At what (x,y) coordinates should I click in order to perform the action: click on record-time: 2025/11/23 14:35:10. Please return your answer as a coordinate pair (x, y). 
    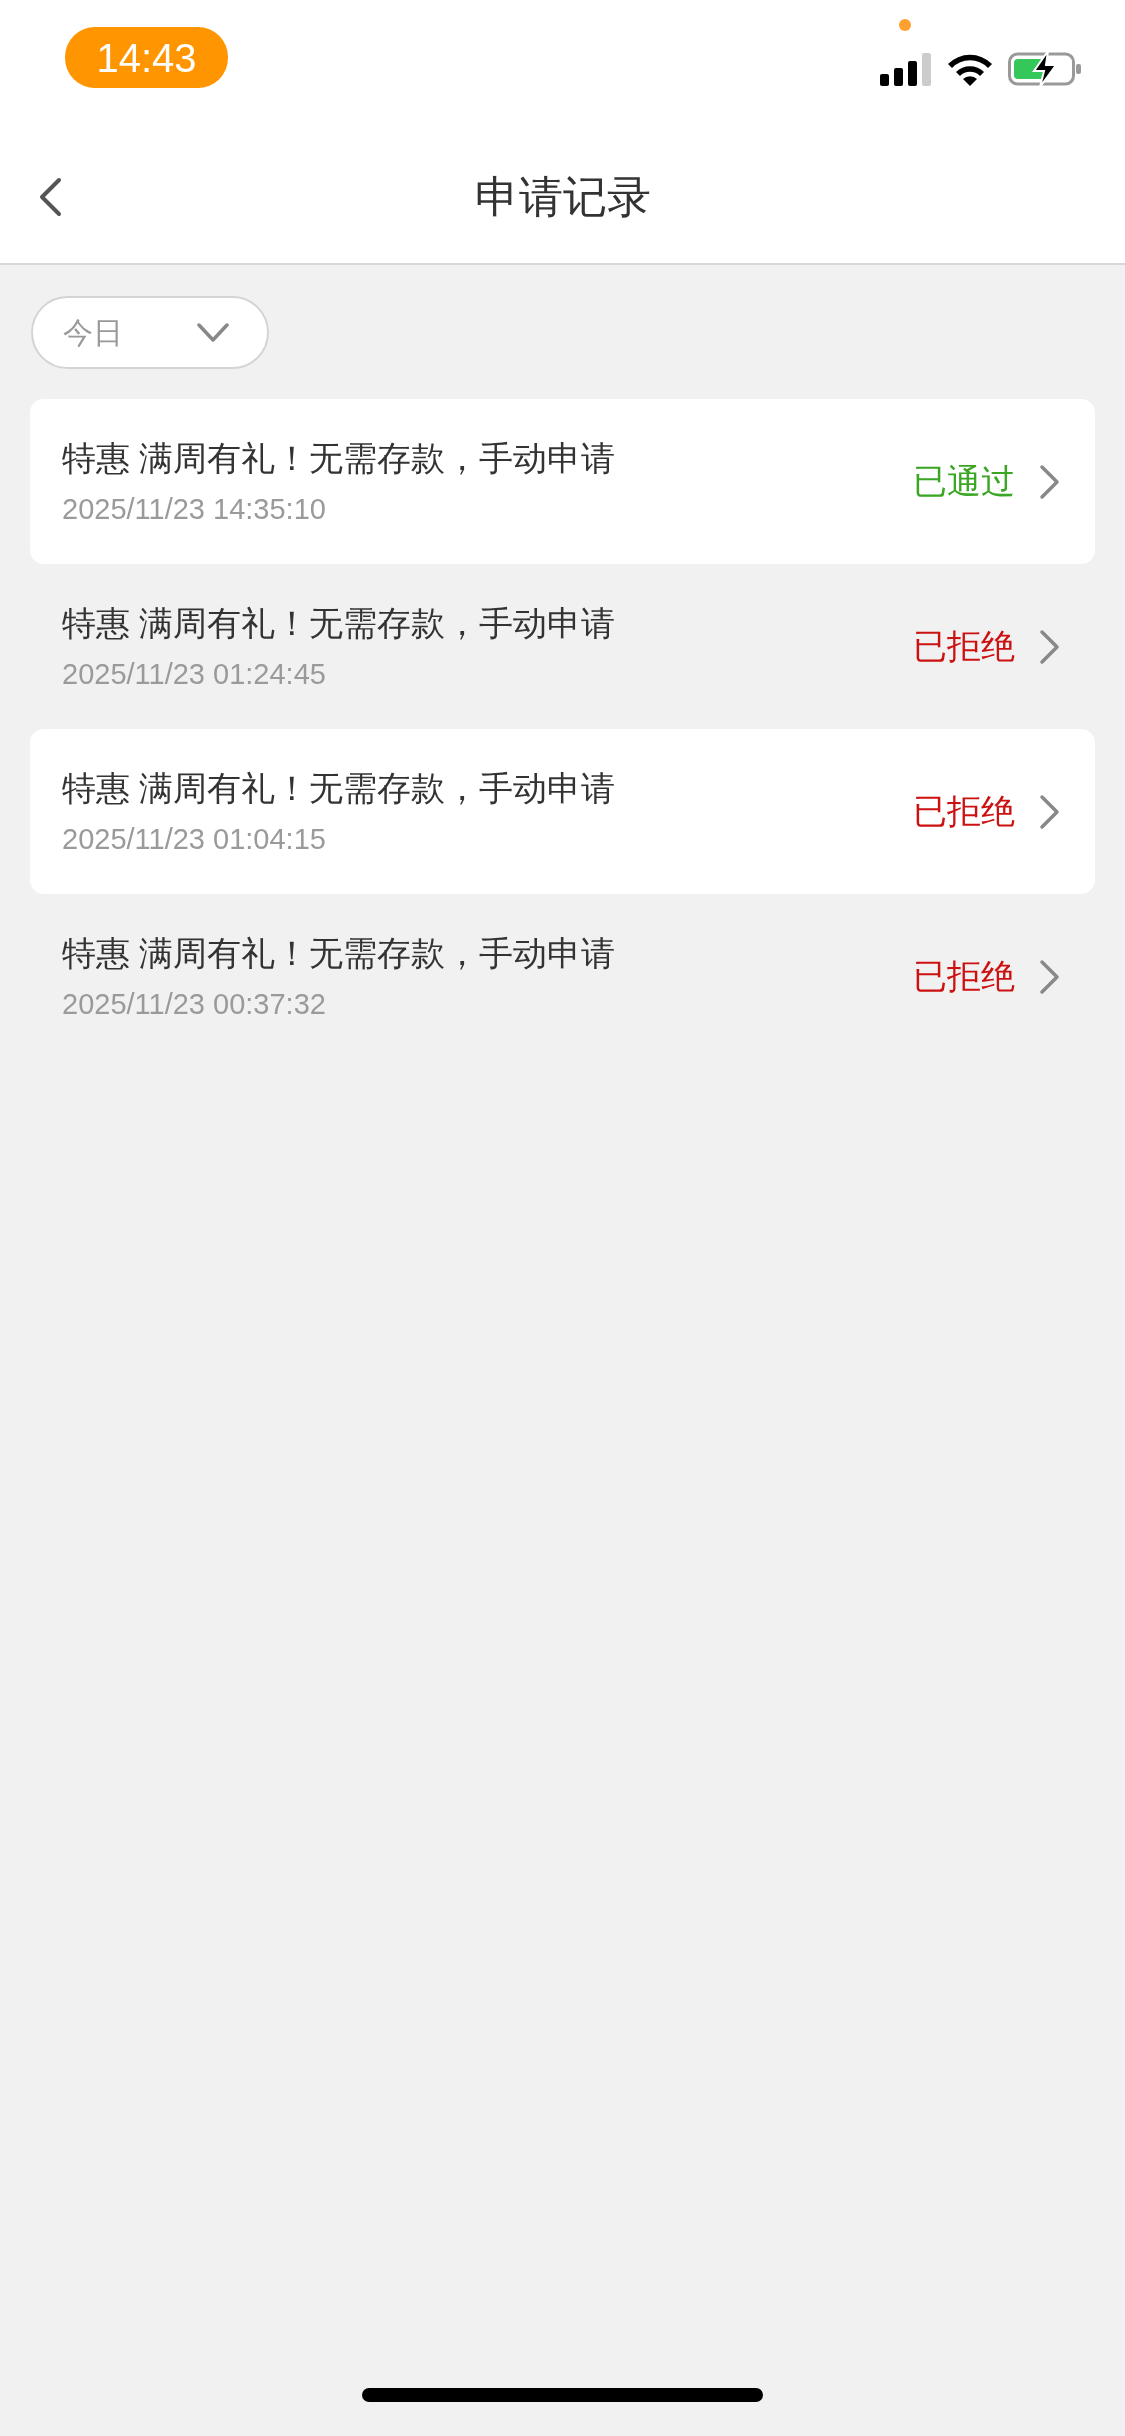
    Looking at the image, I should click on (194, 509).